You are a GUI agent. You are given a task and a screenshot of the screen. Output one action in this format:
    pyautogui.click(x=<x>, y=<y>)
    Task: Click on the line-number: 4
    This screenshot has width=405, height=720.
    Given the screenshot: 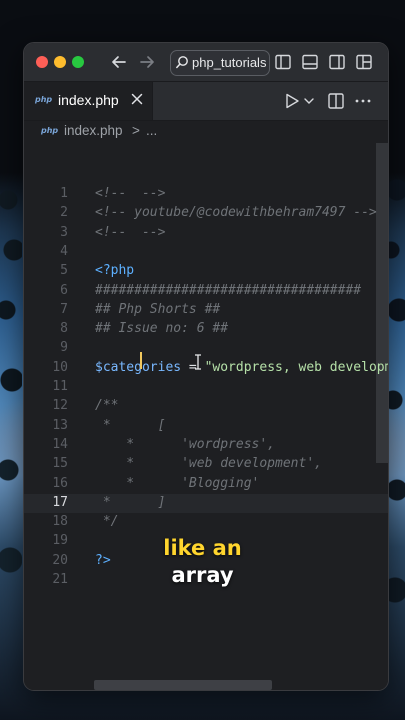 What is the action you would take?
    pyautogui.click(x=64, y=251)
    